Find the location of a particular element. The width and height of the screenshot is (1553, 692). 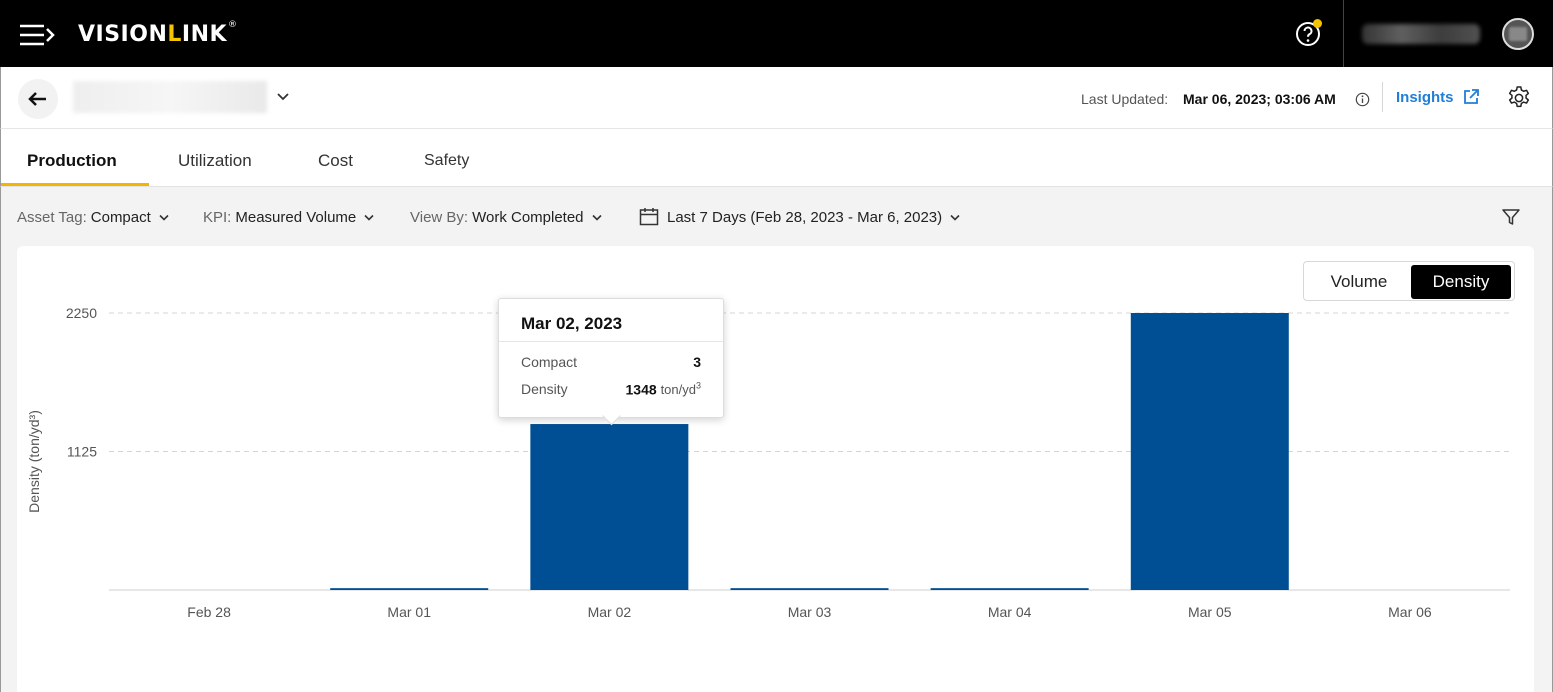

last-updated-label: Last Updated: is located at coordinates (1125, 99).